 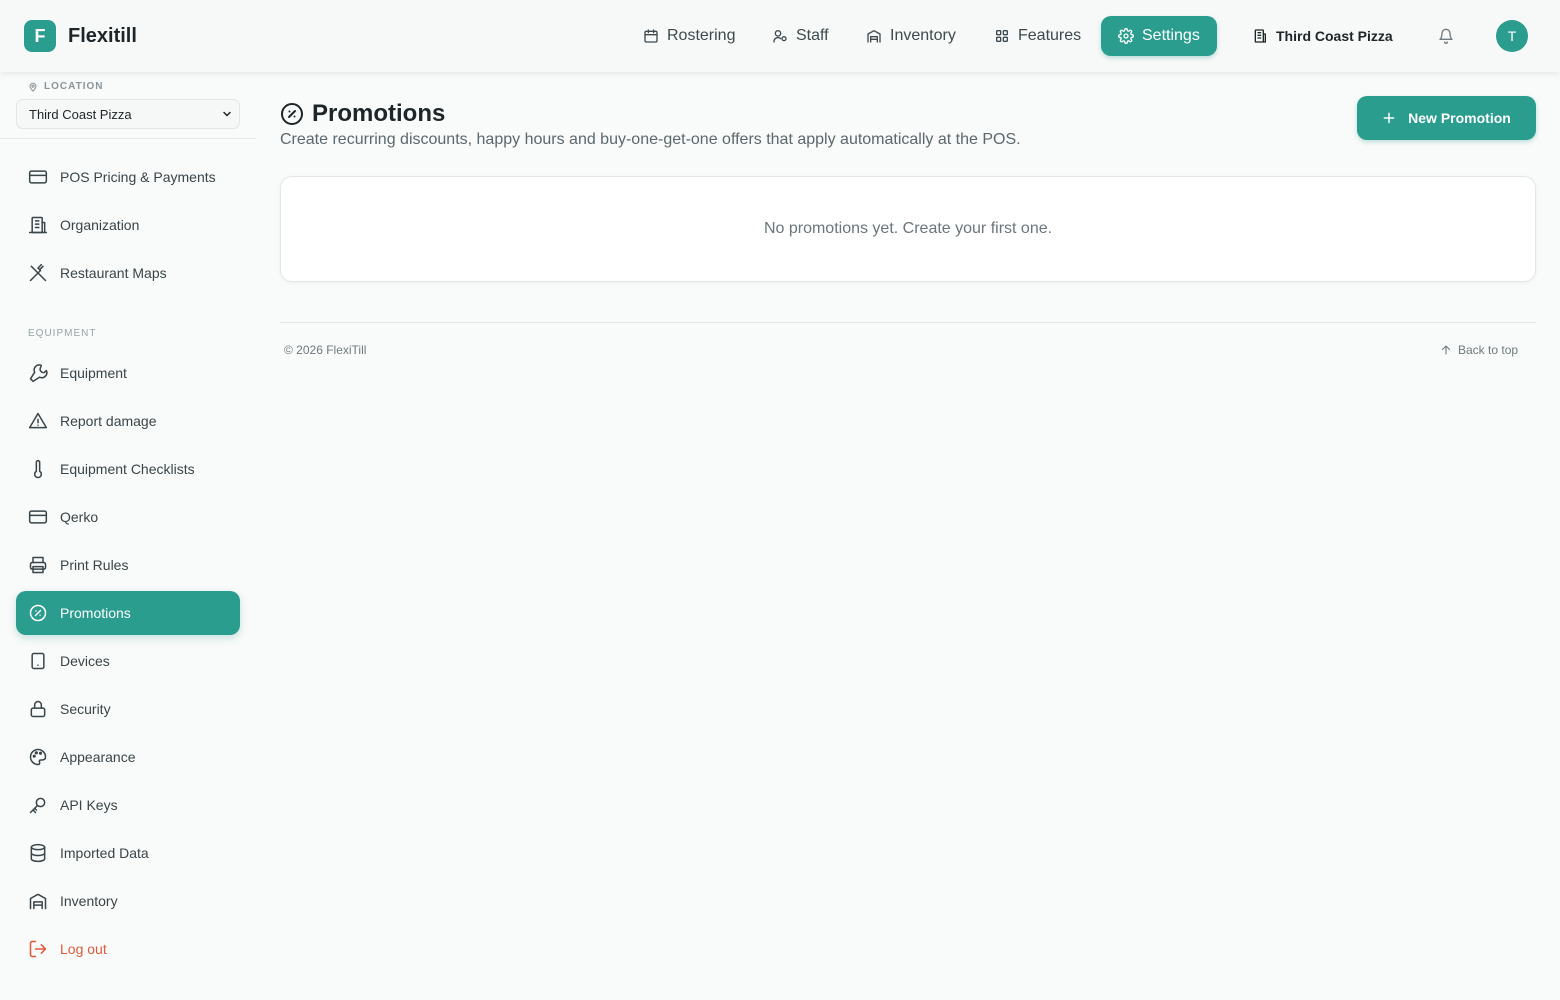 I want to click on users-icon, so click(x=780, y=36).